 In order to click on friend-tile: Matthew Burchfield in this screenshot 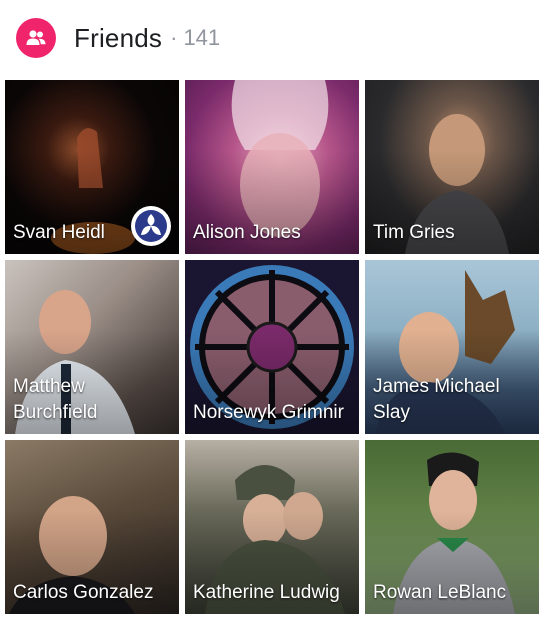, I will do `click(92, 347)`.